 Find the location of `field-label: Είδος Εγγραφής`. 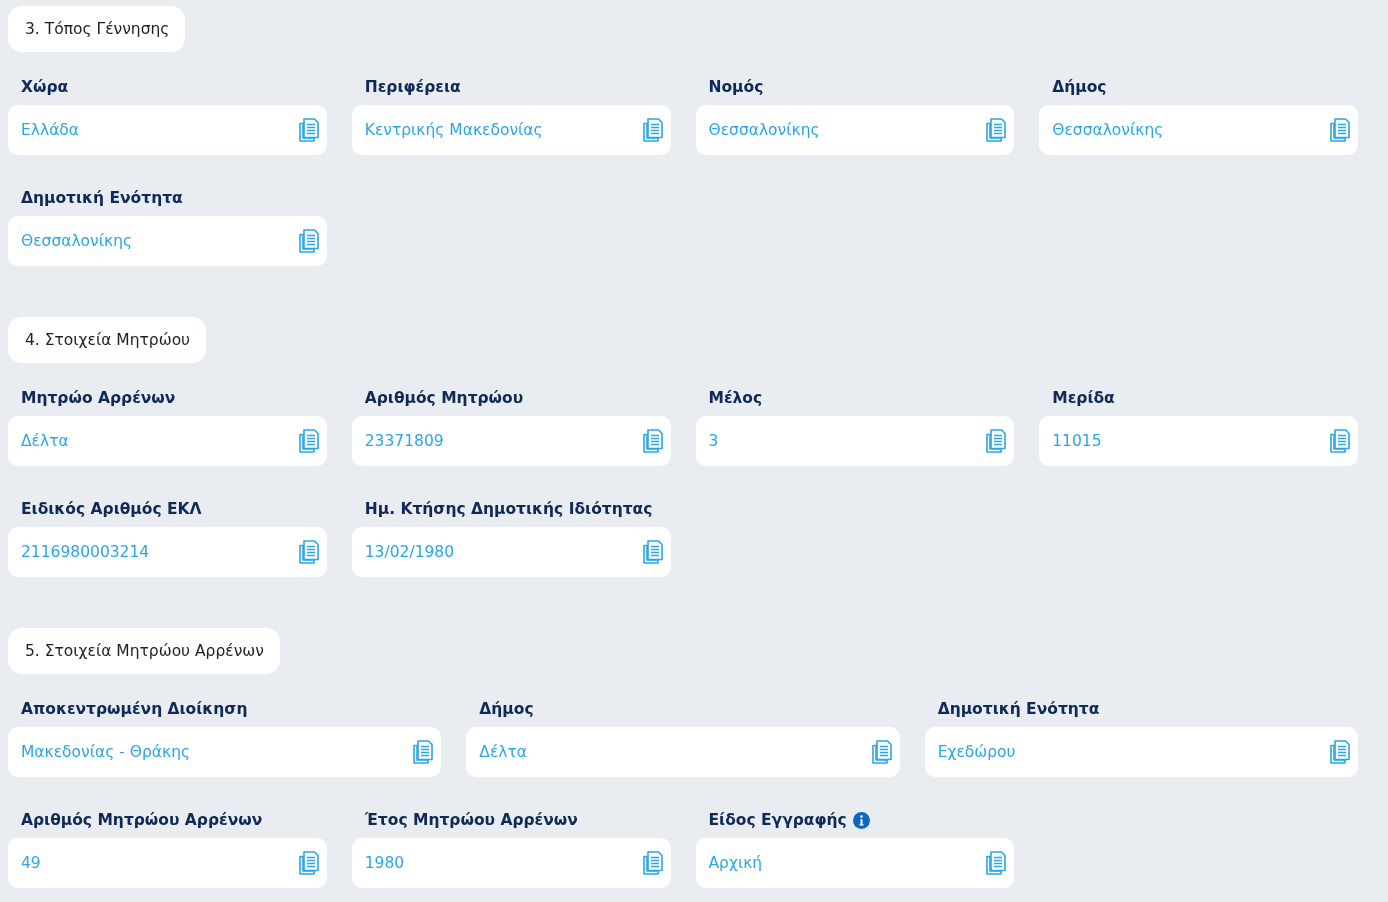

field-label: Είδος Εγγραφής is located at coordinates (777, 820).